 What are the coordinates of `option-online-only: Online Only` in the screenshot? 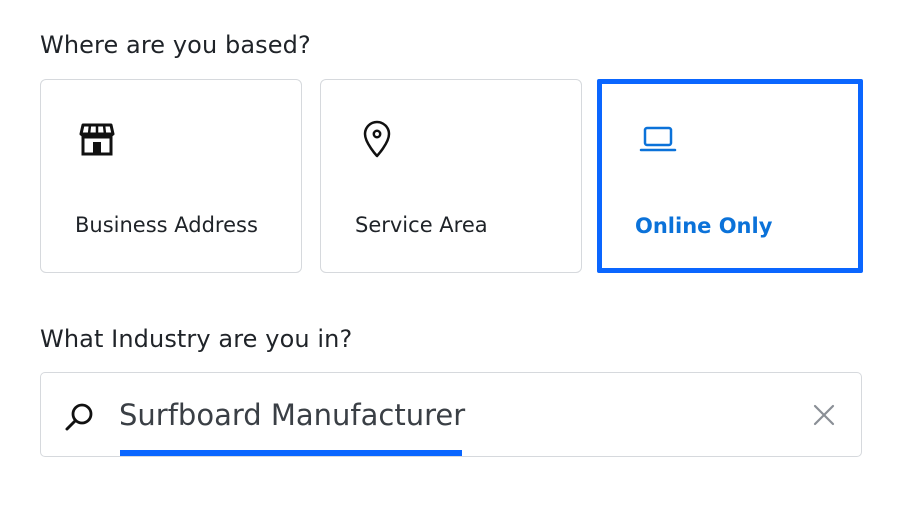 It's located at (730, 176).